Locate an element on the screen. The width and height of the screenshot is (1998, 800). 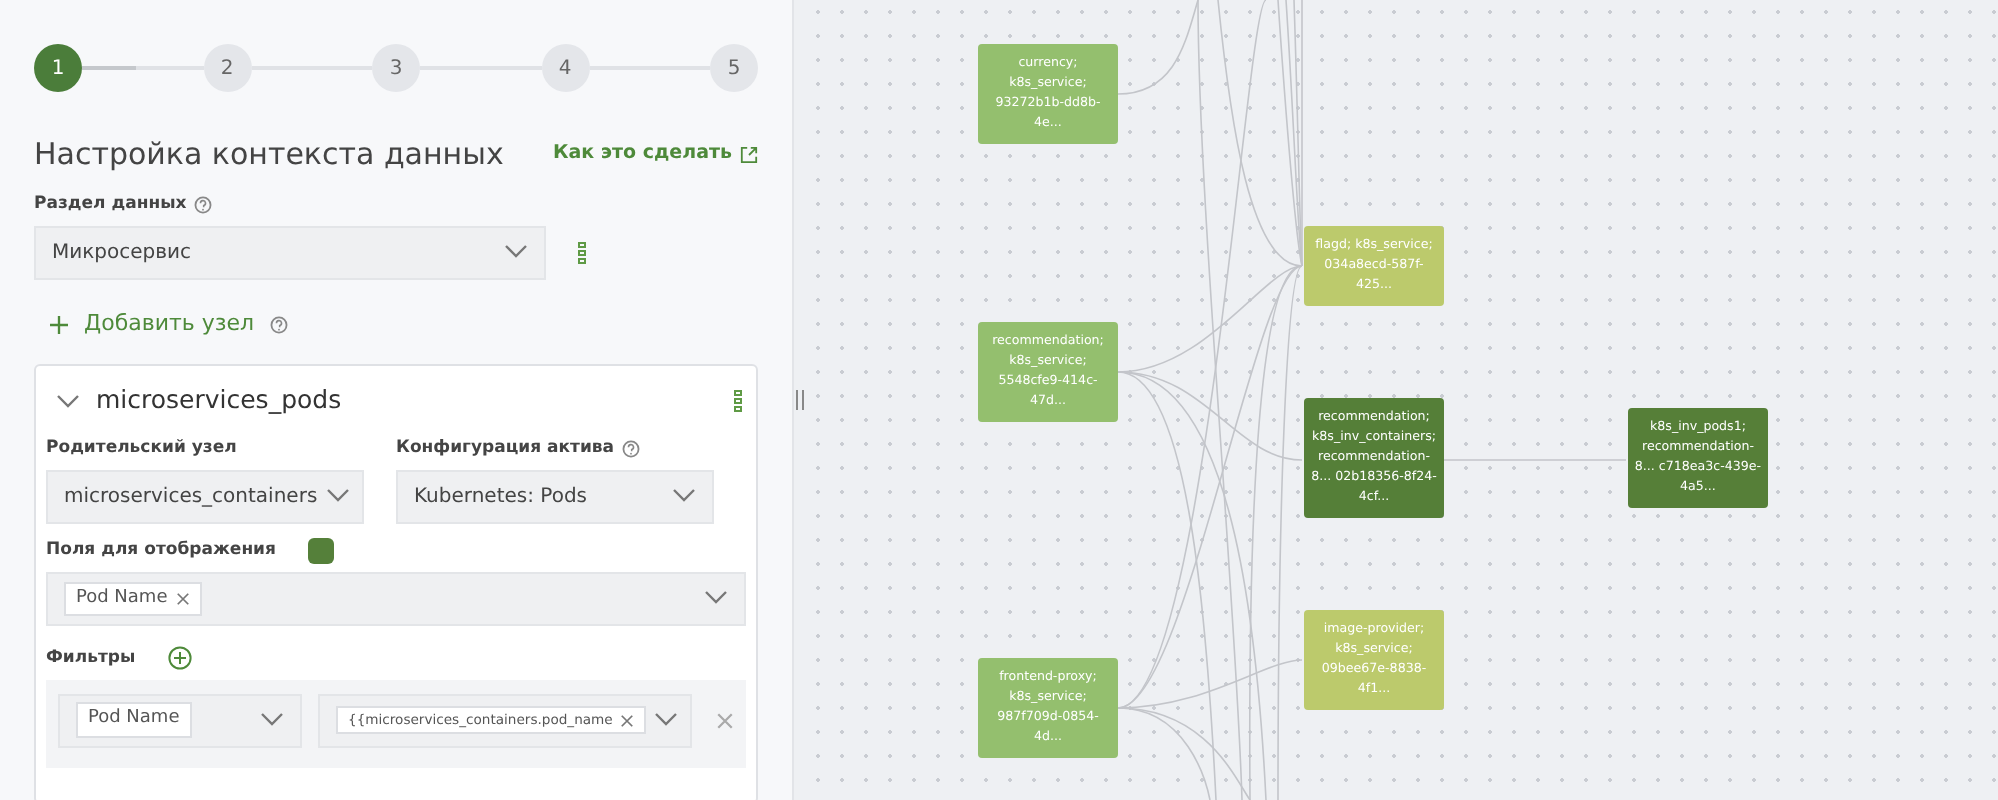
field-label: Раздел данных is located at coordinates (110, 205).